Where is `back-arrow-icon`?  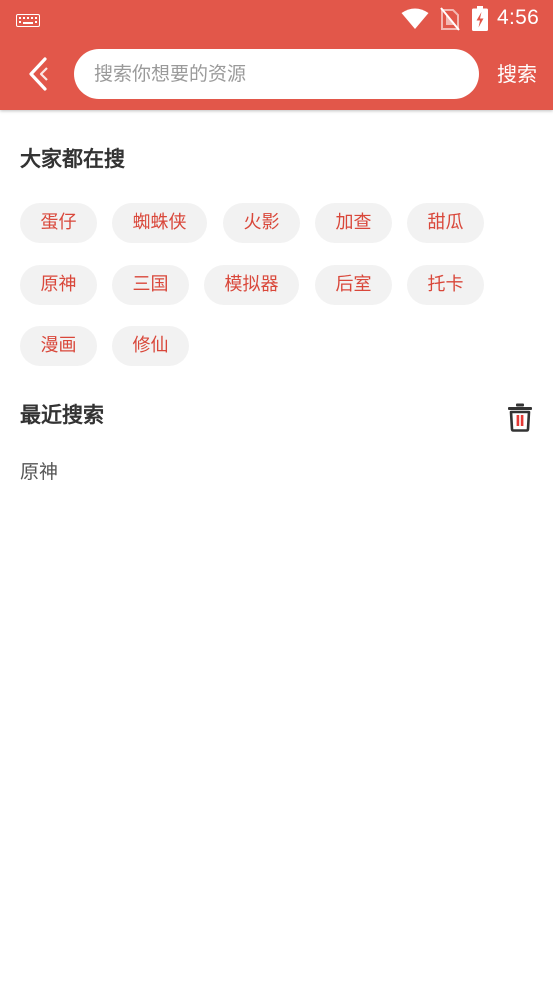
back-arrow-icon is located at coordinates (38, 74).